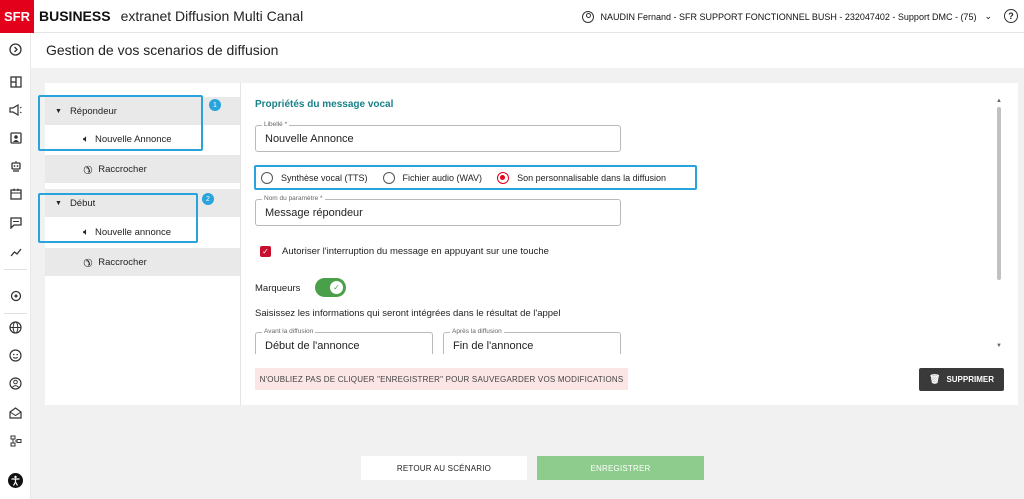 Image resolution: width=1024 pixels, height=499 pixels. What do you see at coordinates (240, 244) in the screenshot?
I see `panel-divider` at bounding box center [240, 244].